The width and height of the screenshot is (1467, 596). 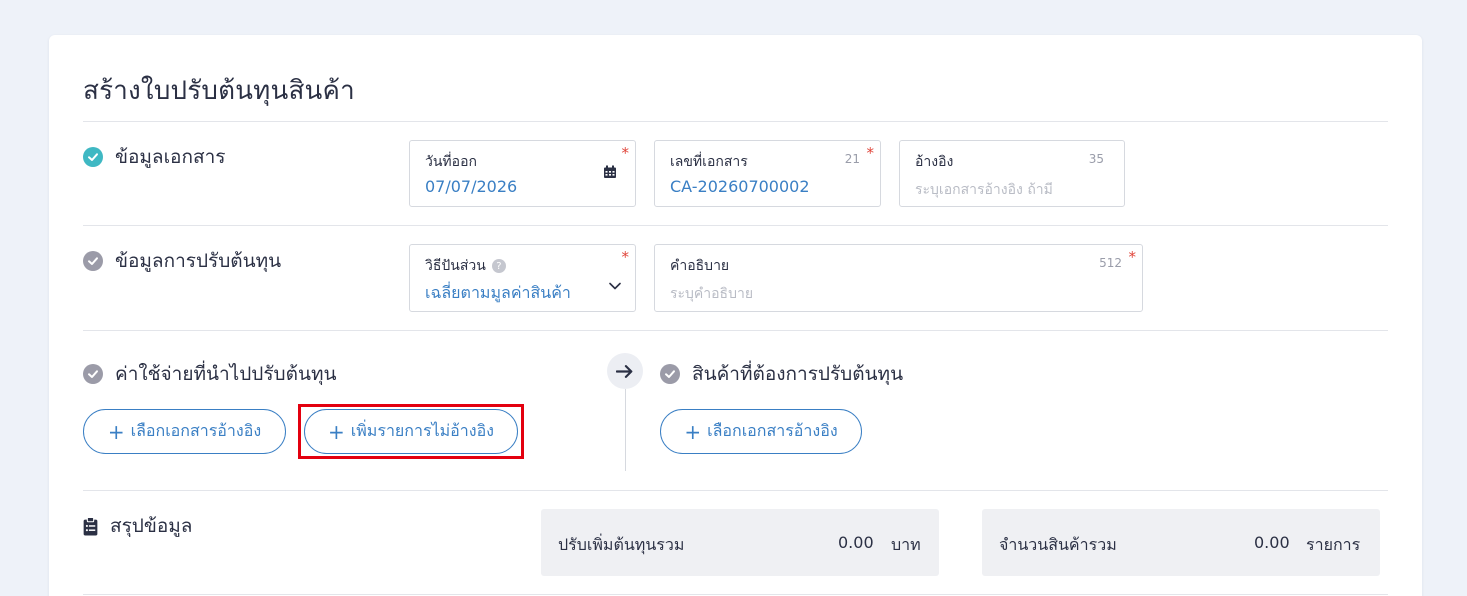 I want to click on allocation-select: วิธีปันส่วน ? * เฉลี่ยตามมูลค่าสินค้า, so click(x=522, y=278).